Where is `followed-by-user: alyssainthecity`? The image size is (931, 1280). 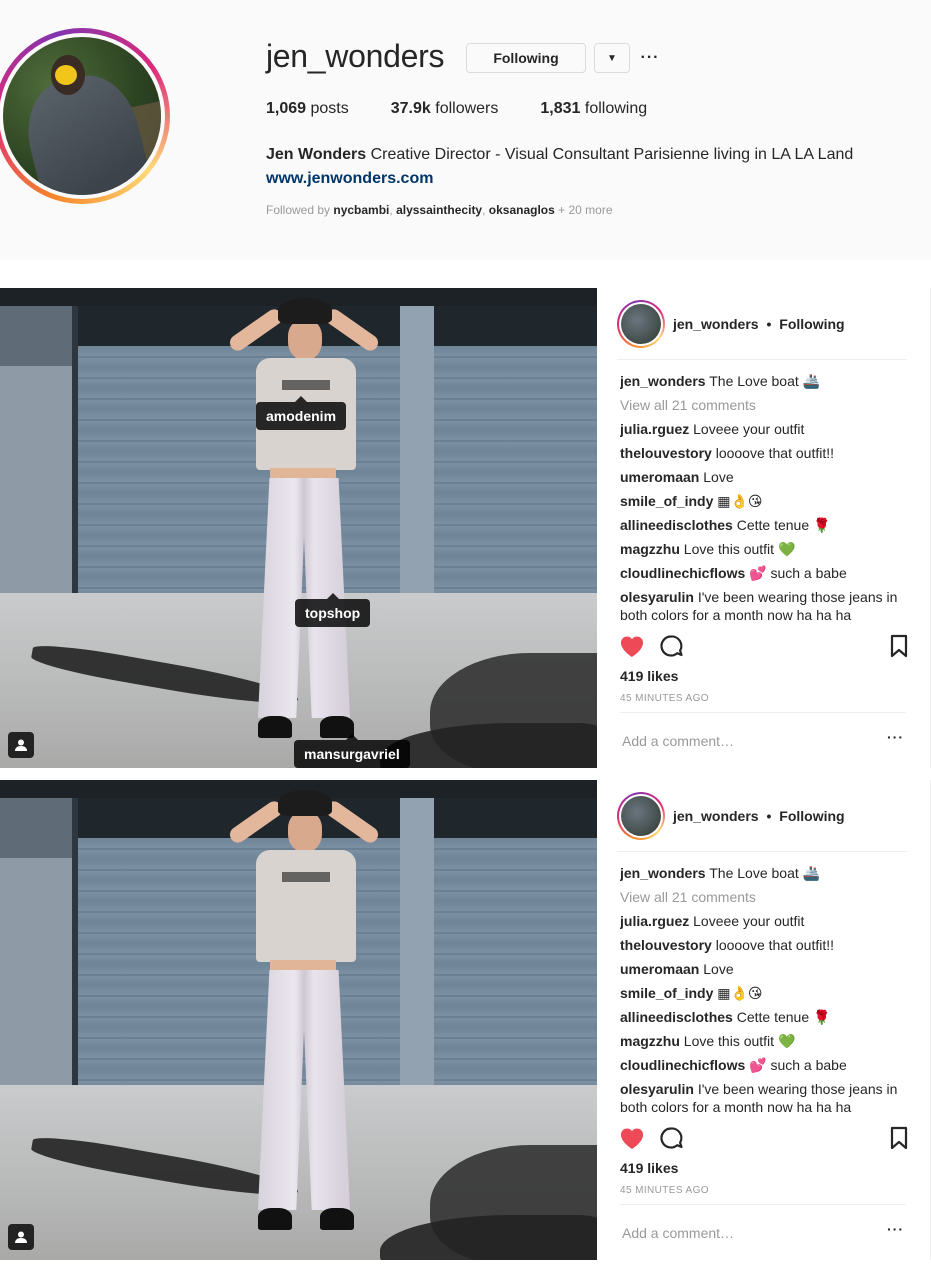 followed-by-user: alyssainthecity is located at coordinates (439, 210).